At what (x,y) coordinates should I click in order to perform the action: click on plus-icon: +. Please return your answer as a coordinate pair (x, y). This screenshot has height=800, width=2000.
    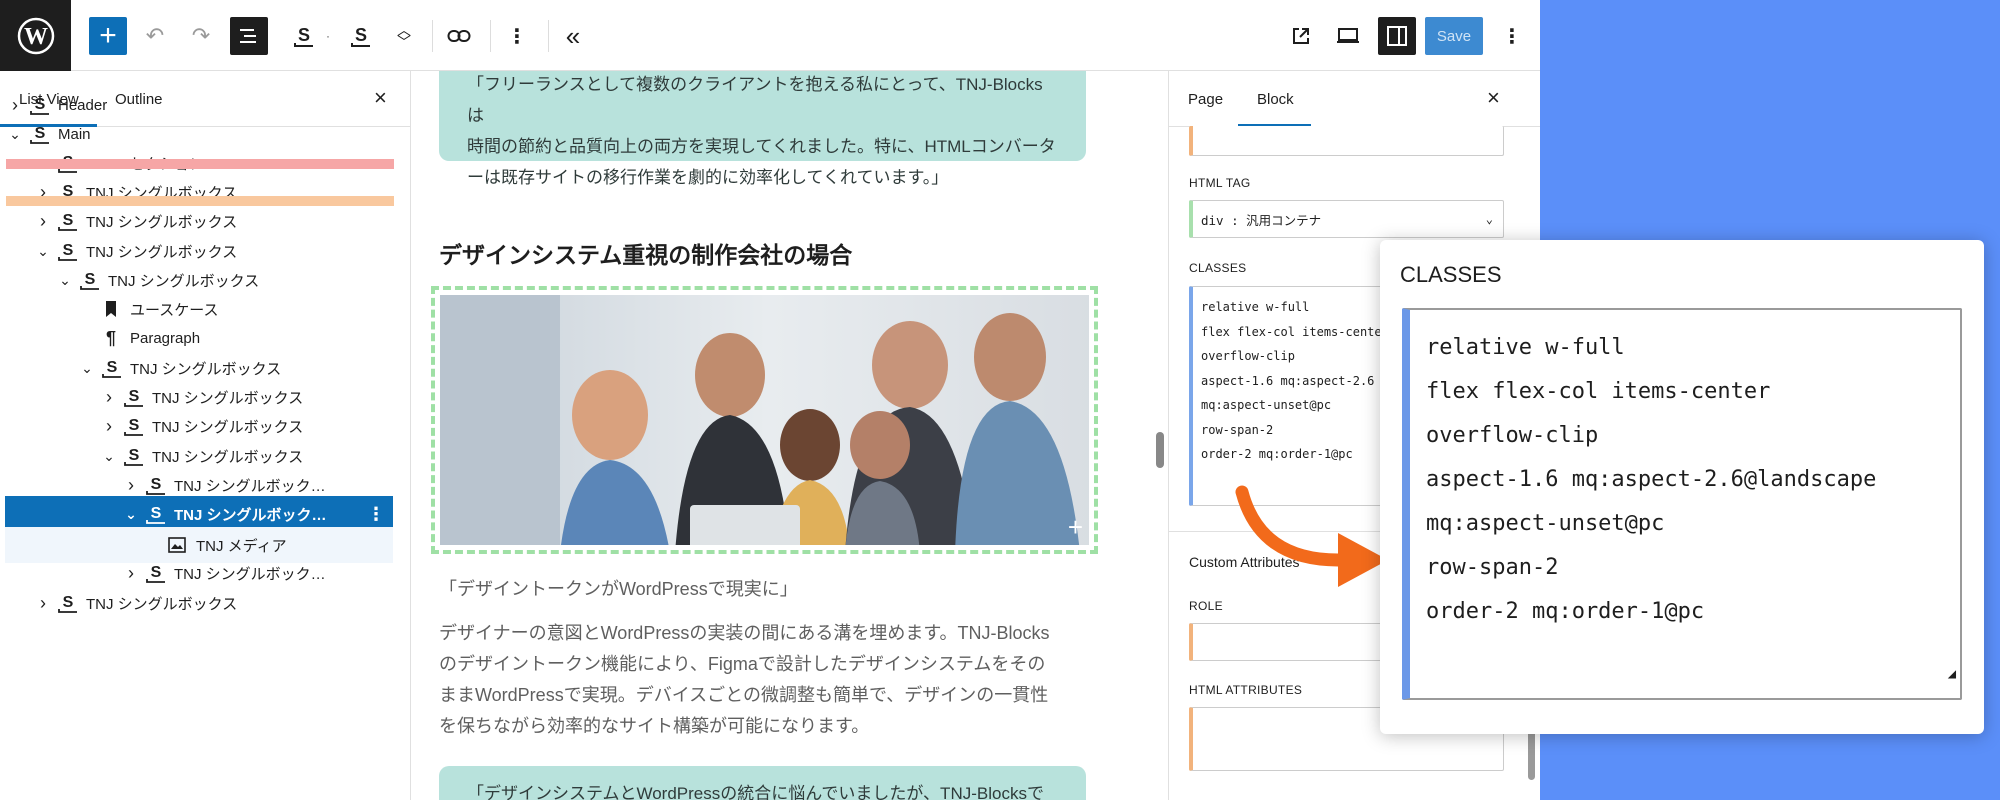
    Looking at the image, I should click on (108, 35).